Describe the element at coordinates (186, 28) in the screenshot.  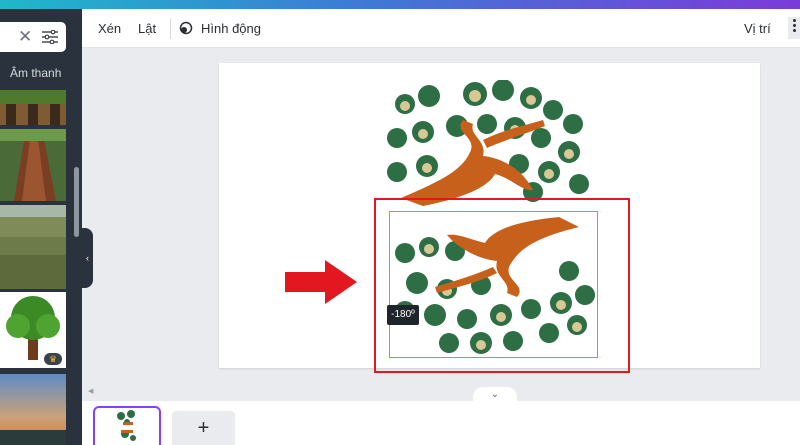
I see `animation-icon` at that location.